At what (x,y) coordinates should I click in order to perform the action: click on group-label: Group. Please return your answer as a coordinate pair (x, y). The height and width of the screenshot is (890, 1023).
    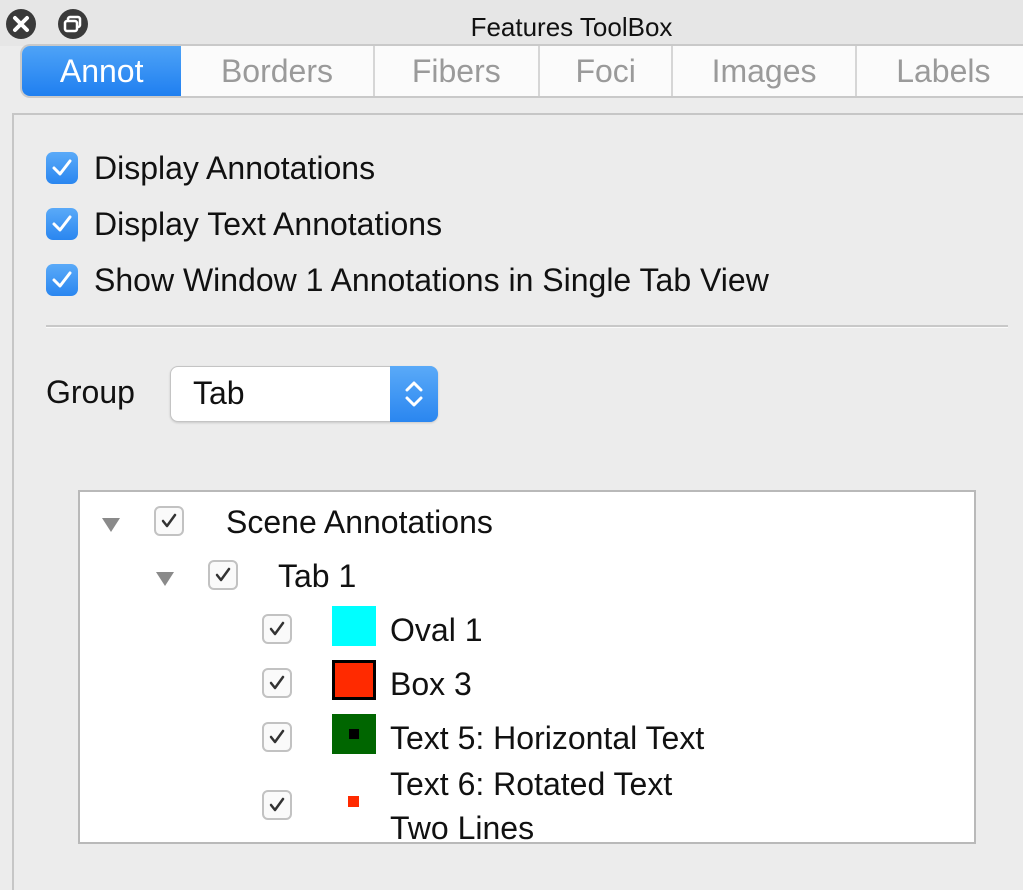
    Looking at the image, I should click on (90, 392).